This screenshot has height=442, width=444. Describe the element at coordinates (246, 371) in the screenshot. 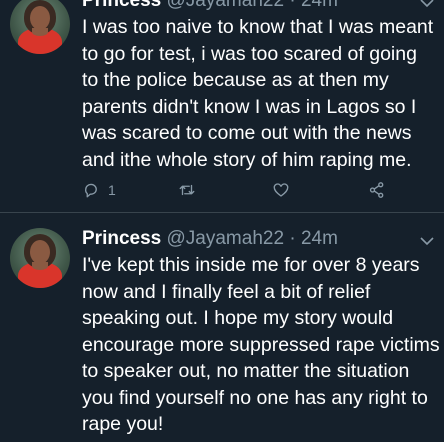

I see `tweet-text-line: to speaker out, no matter the situation` at that location.